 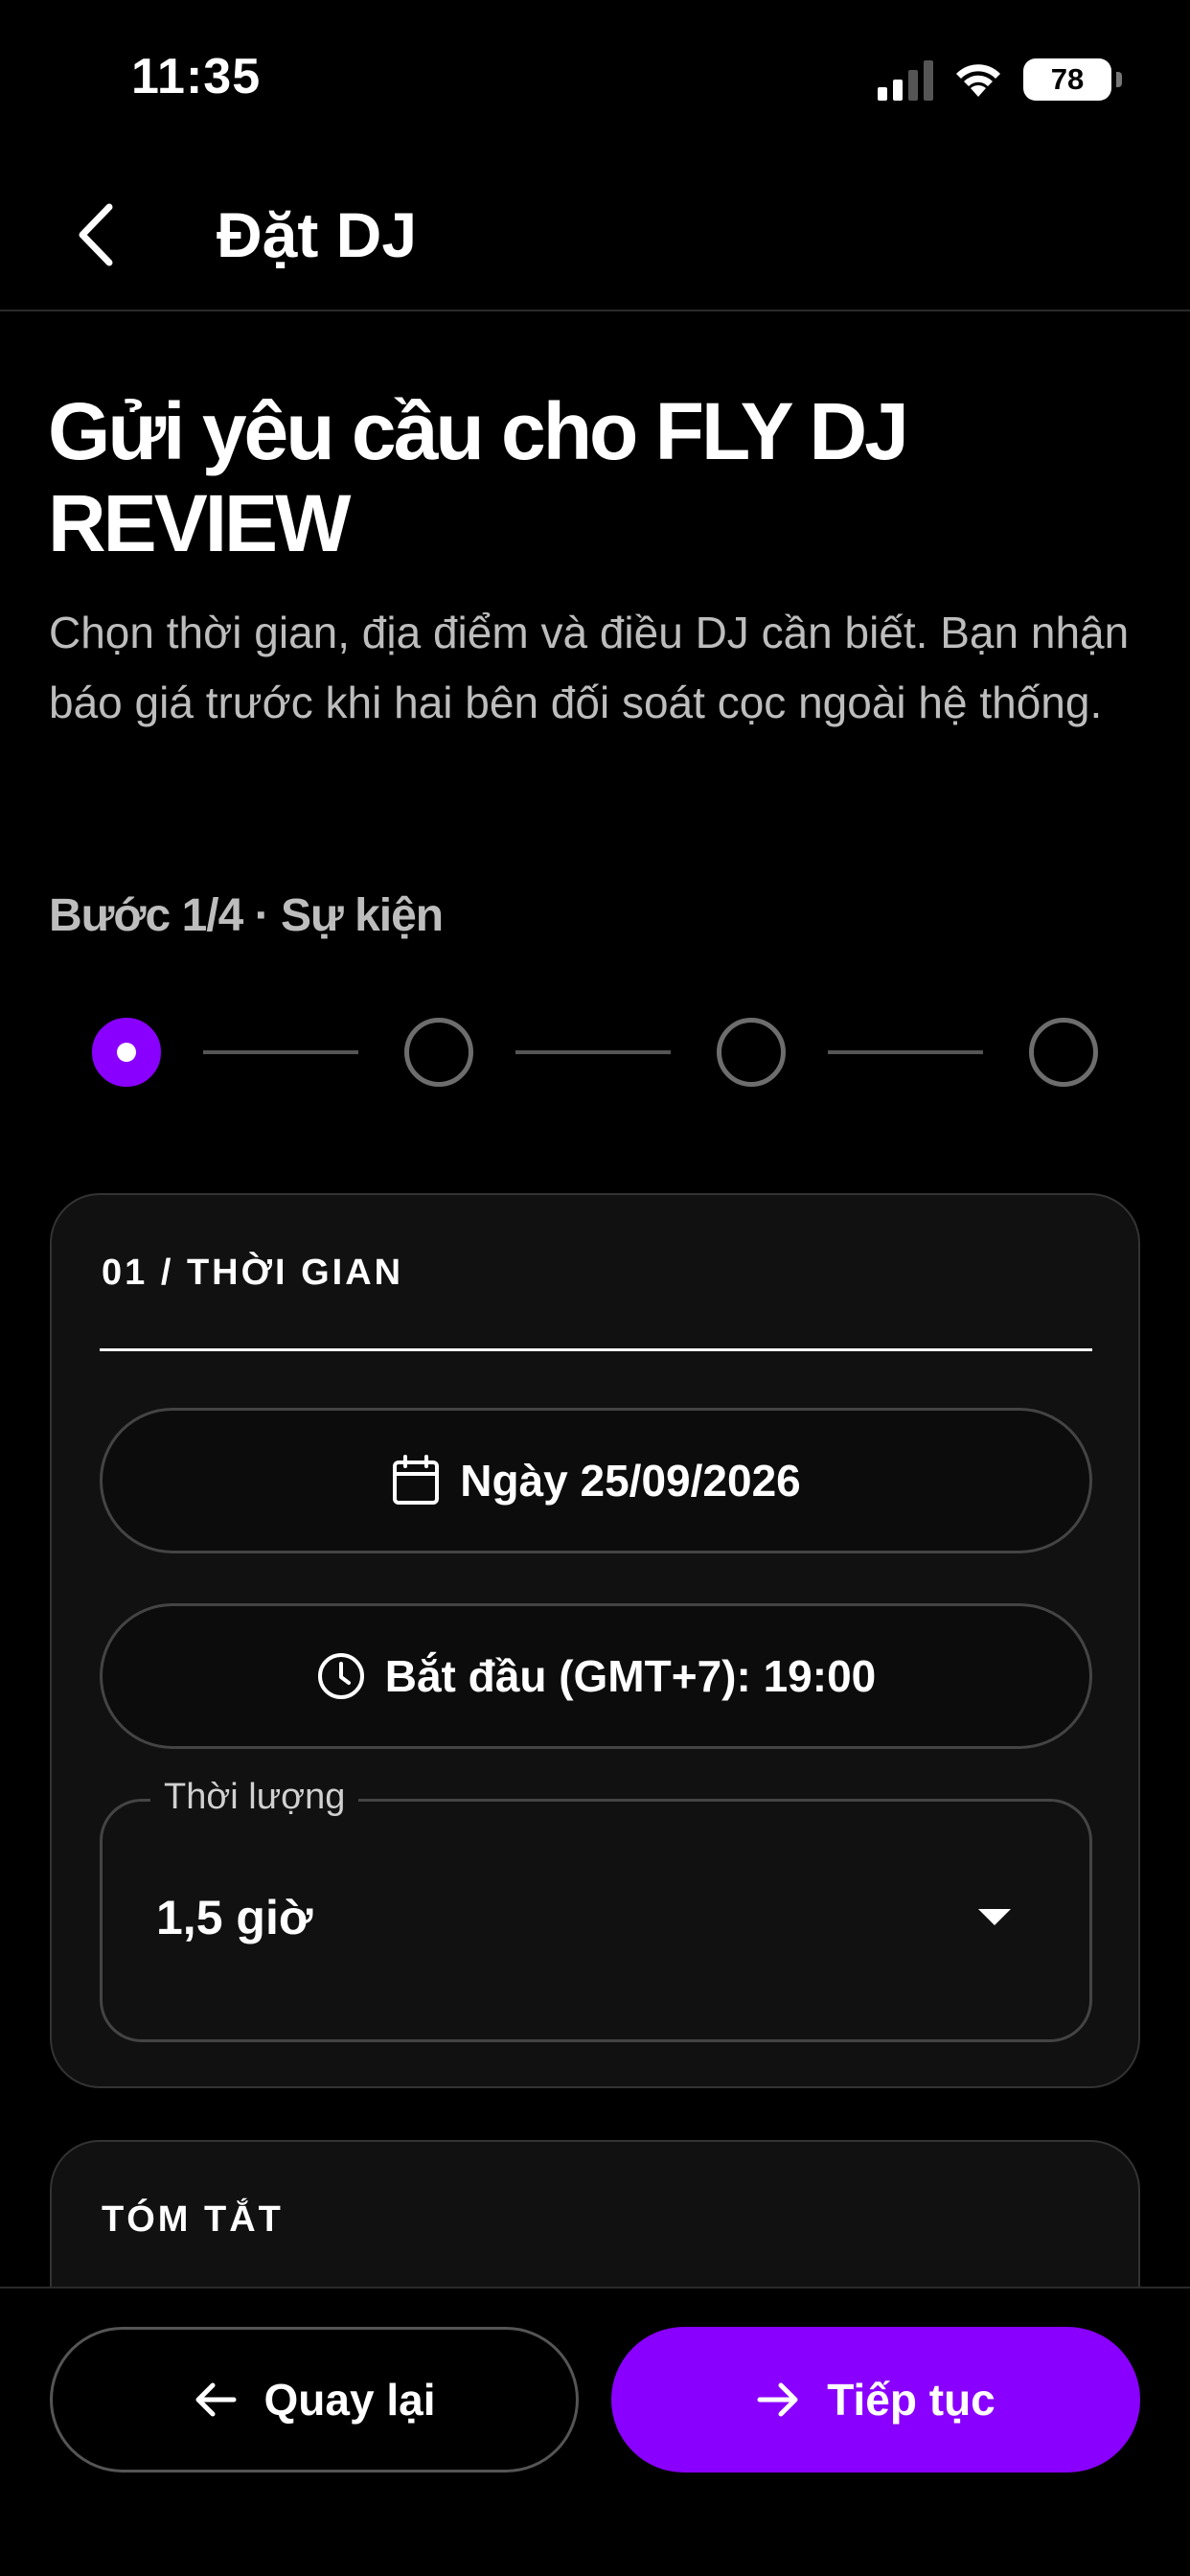 I want to click on arrow-left-icon, so click(x=216, y=2399).